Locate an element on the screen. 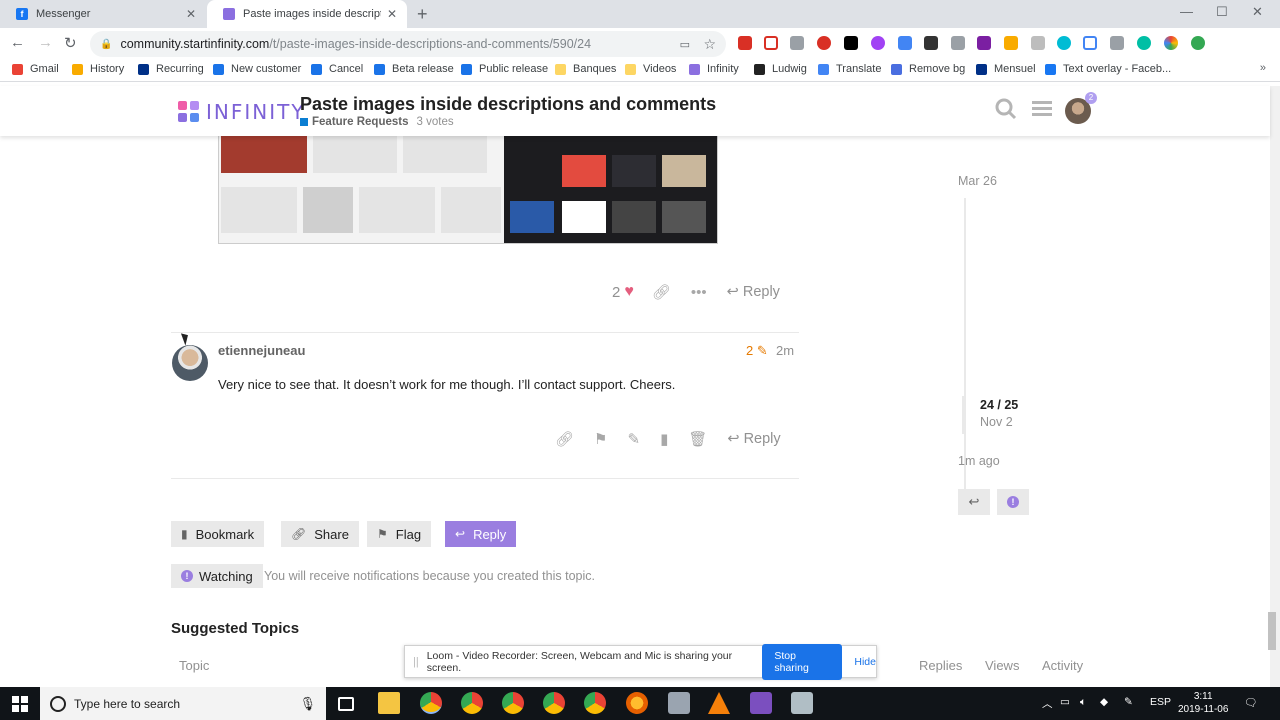 The height and width of the screenshot is (720, 1280). taskbar-search: Type here to search 🎙︎ is located at coordinates (183, 703).